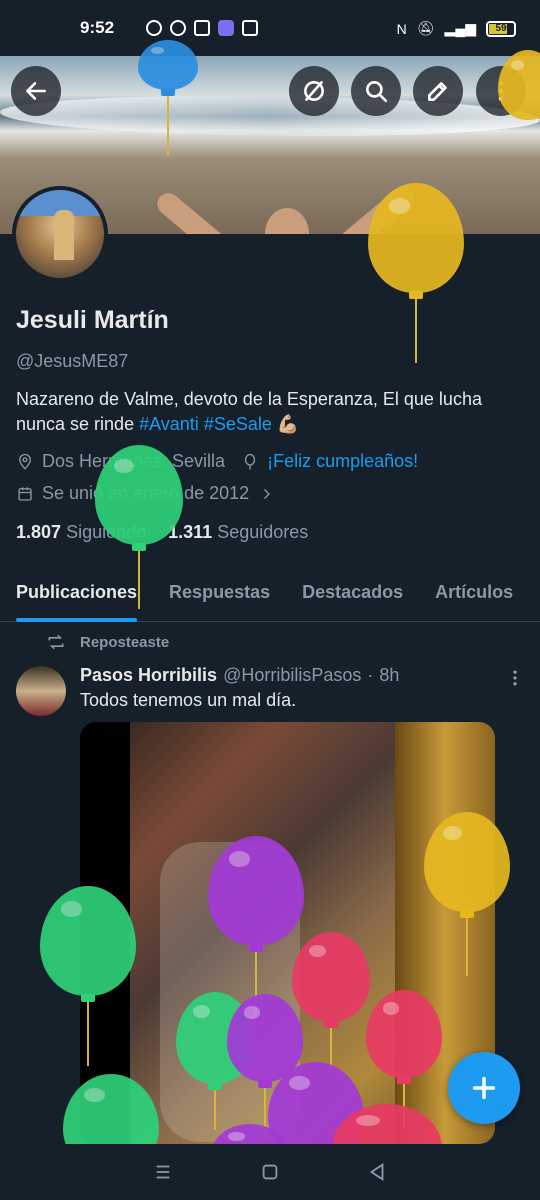 Image resolution: width=540 pixels, height=1200 pixels. What do you see at coordinates (163, 1172) in the screenshot?
I see `recents-icon` at bounding box center [163, 1172].